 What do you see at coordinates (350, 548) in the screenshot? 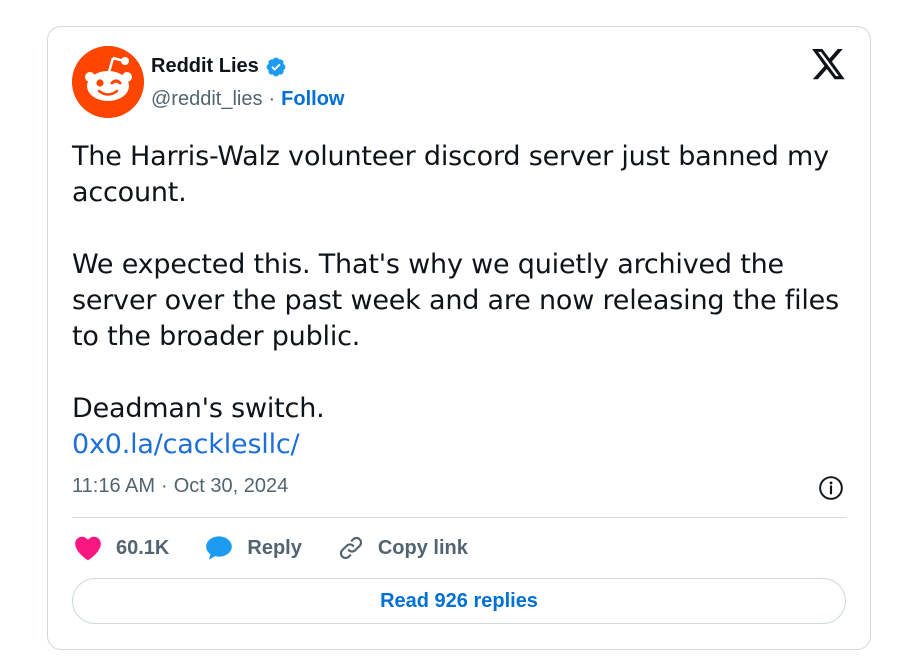
I see `link-icon` at bounding box center [350, 548].